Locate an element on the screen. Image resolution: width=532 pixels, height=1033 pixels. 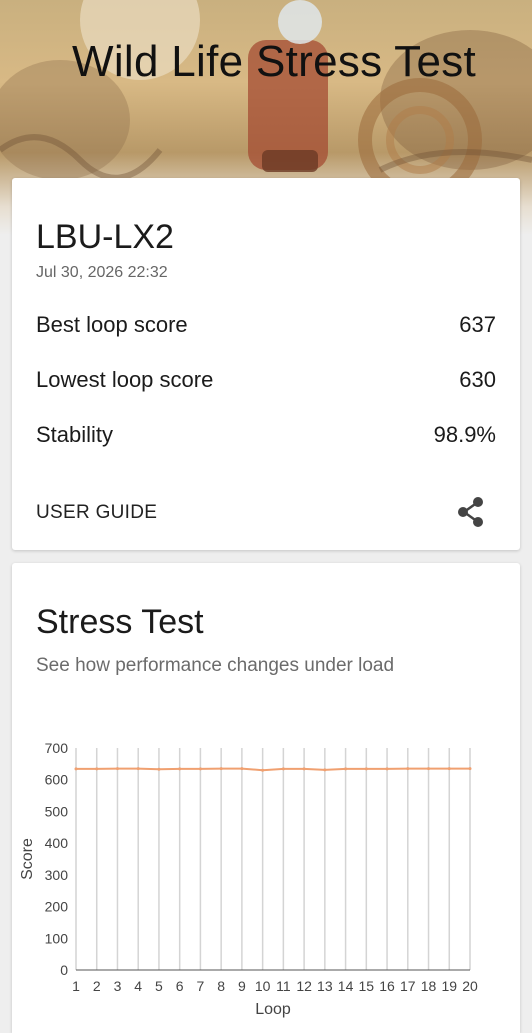
x-tick-label: 1 is located at coordinates (76, 986).